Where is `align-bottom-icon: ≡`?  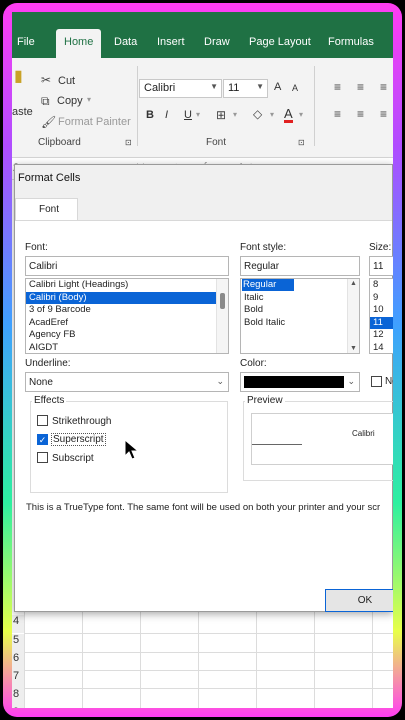 align-bottom-icon: ≡ is located at coordinates (383, 87).